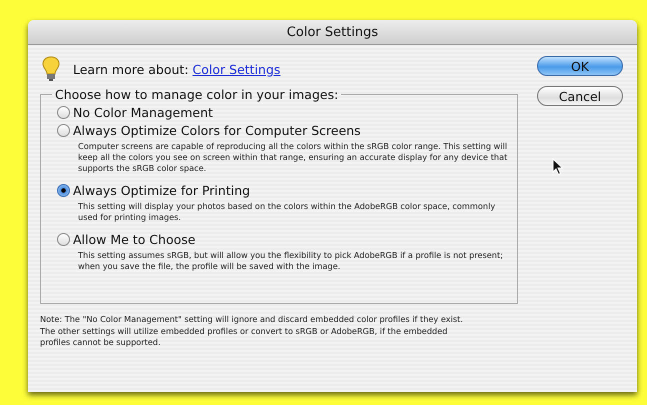 This screenshot has width=647, height=405. Describe the element at coordinates (283, 130) in the screenshot. I see `radio-option: Always Optimize Colors for Computer Screens` at that location.